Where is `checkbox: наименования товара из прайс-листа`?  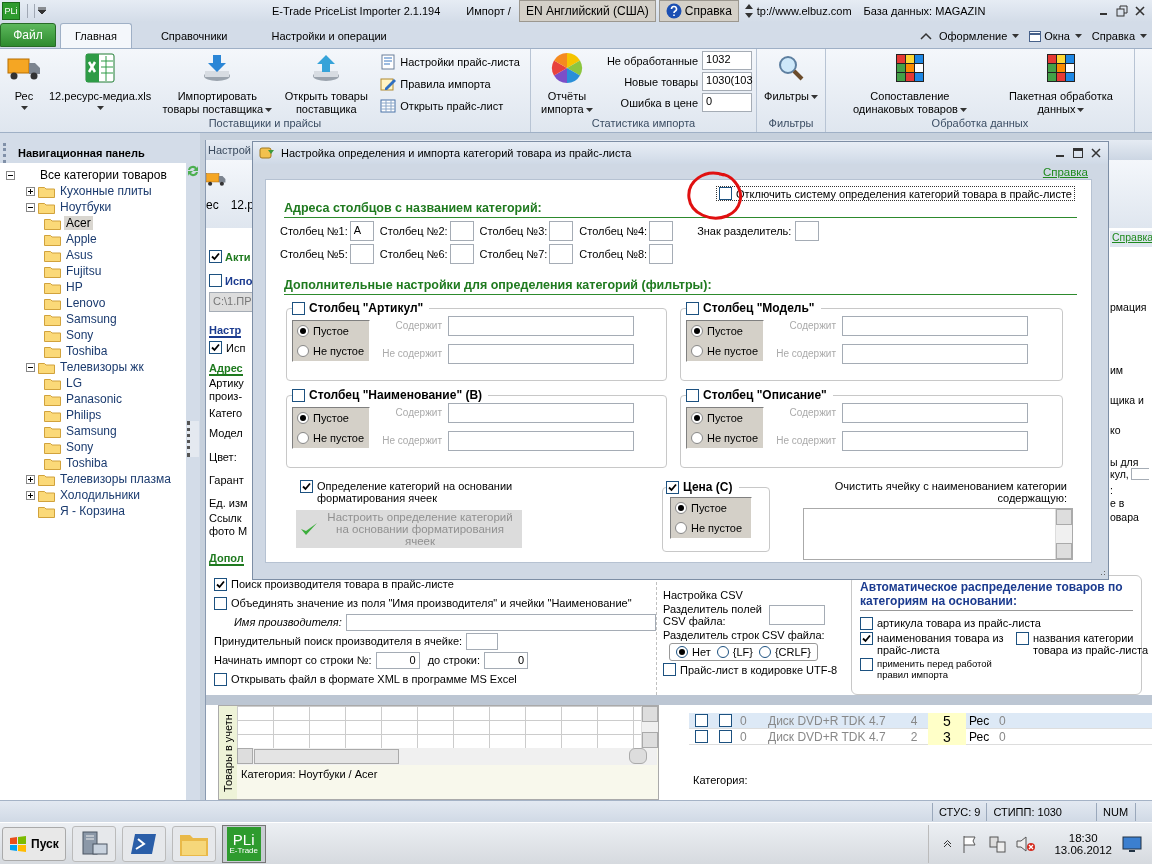 checkbox: наименования товара из прайс-листа is located at coordinates (935, 644).